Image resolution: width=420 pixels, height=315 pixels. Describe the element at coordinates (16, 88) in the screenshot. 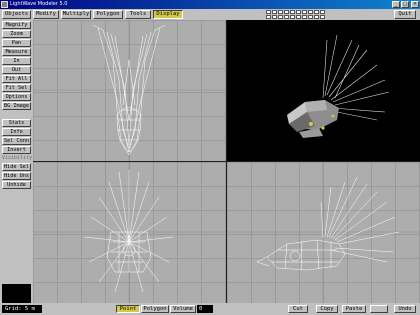

I see `fit-sel-button: Fit Sel` at that location.